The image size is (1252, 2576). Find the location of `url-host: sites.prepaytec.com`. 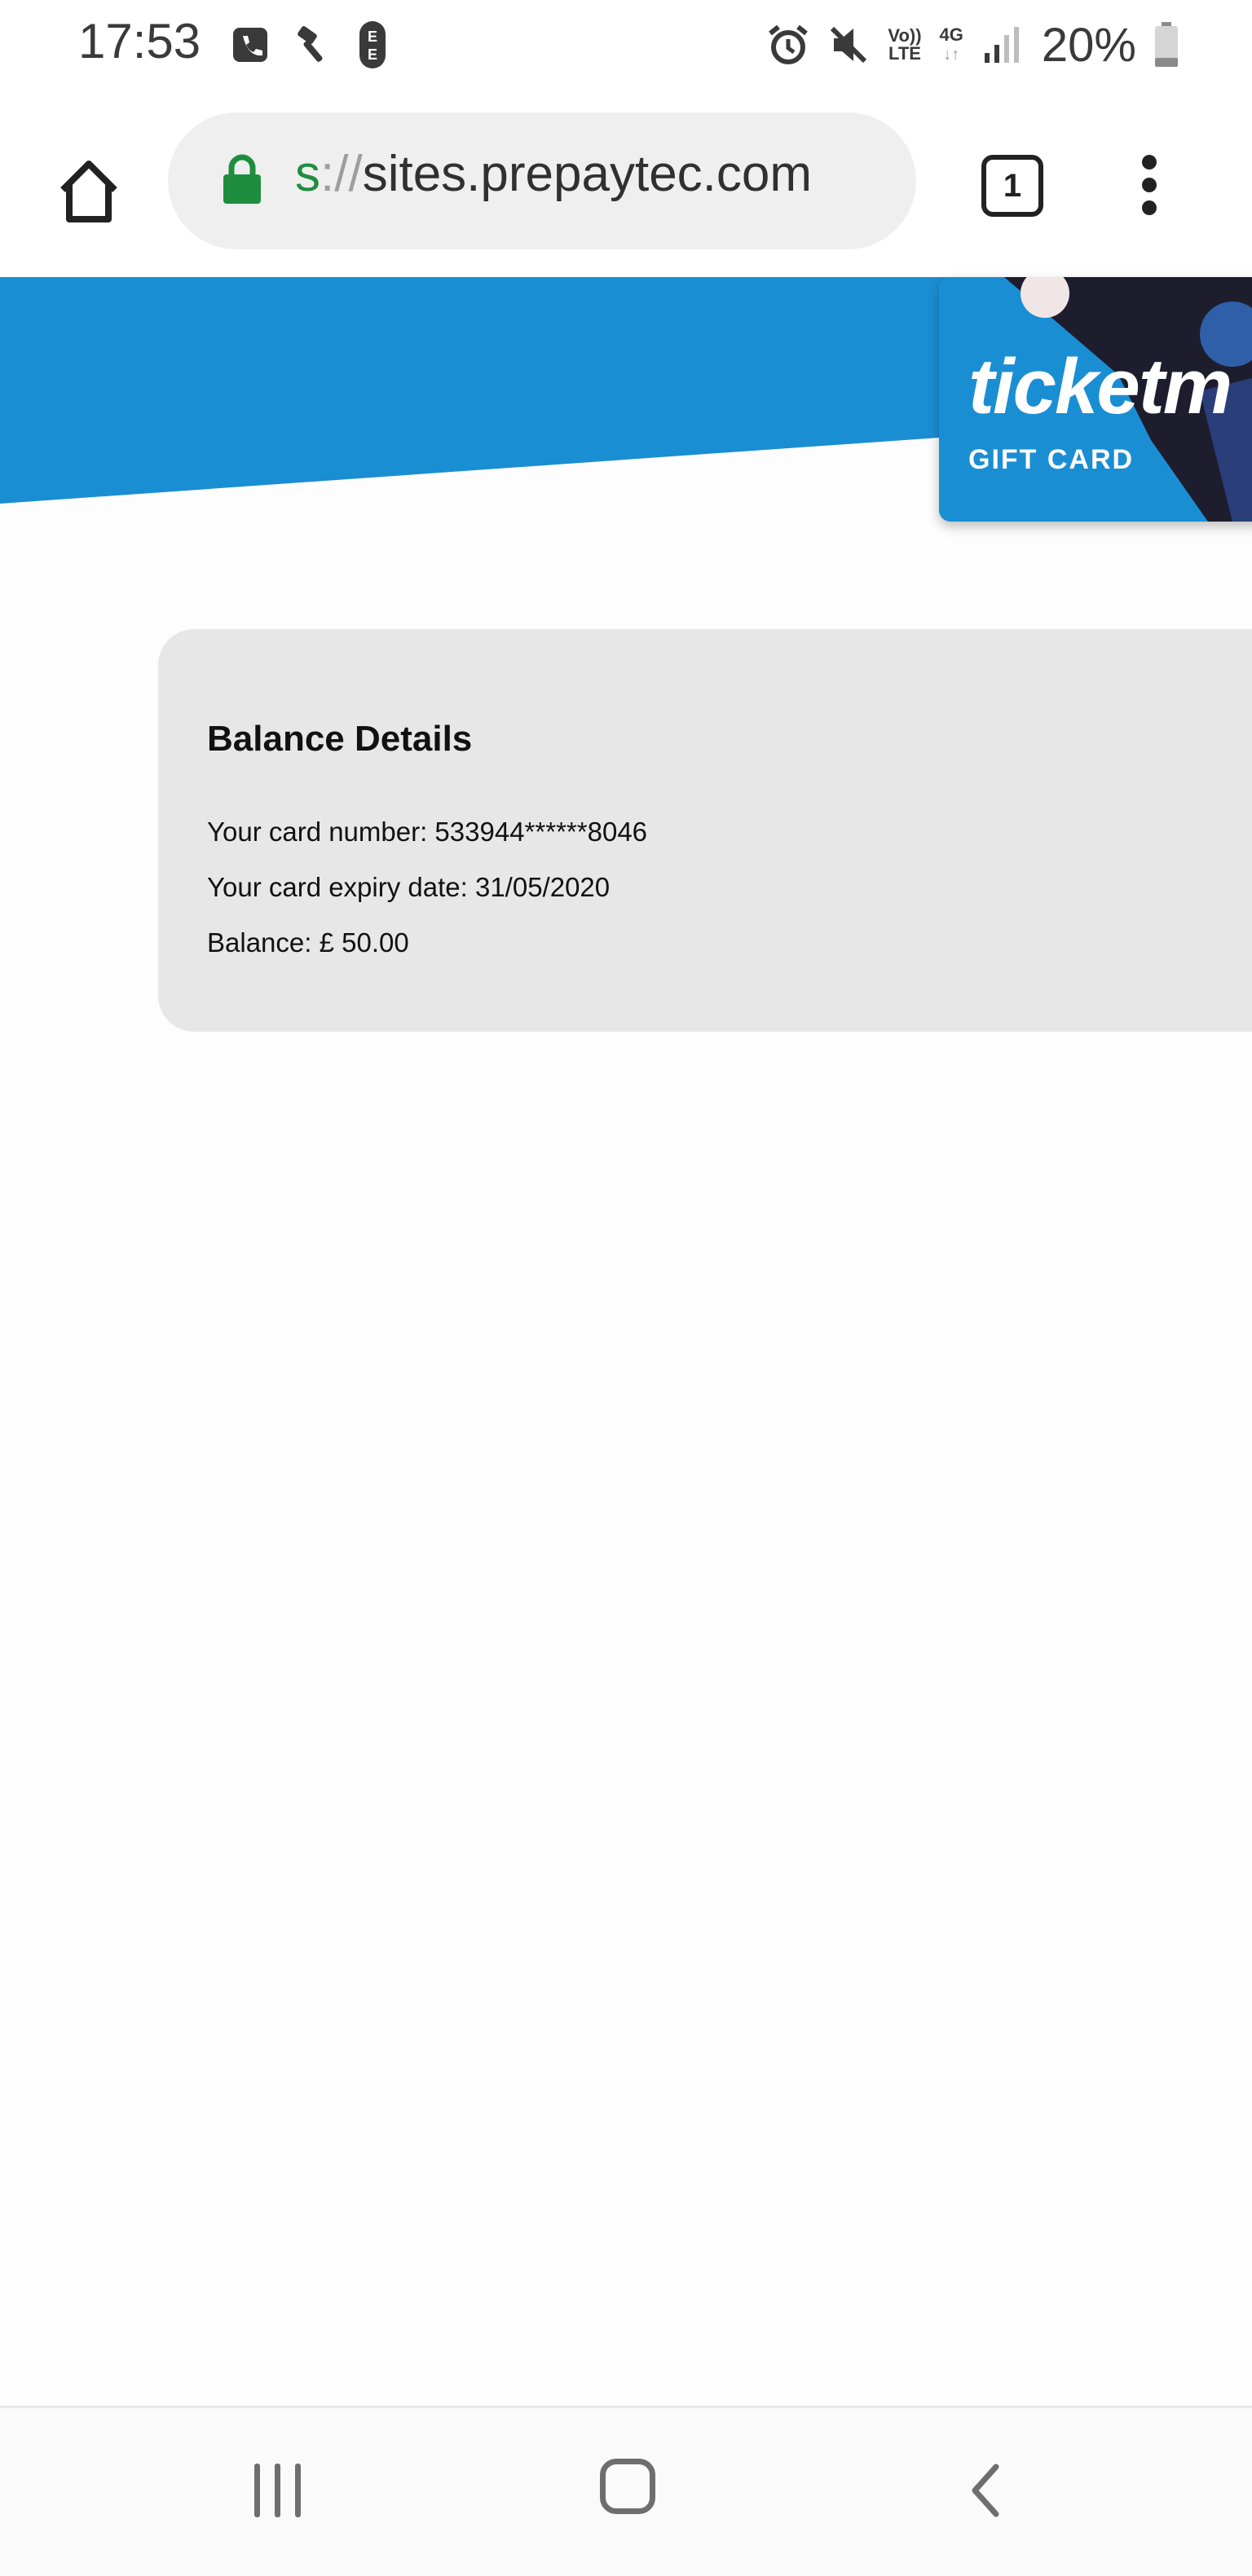

url-host: sites.prepaytec.com is located at coordinates (587, 174).